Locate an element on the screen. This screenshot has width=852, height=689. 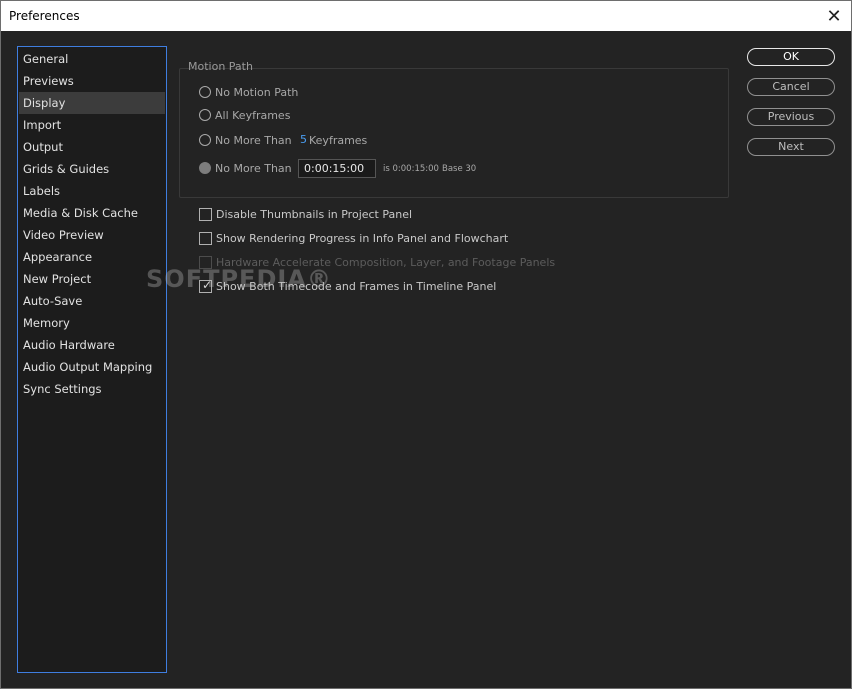
ok-button: OK is located at coordinates (791, 57).